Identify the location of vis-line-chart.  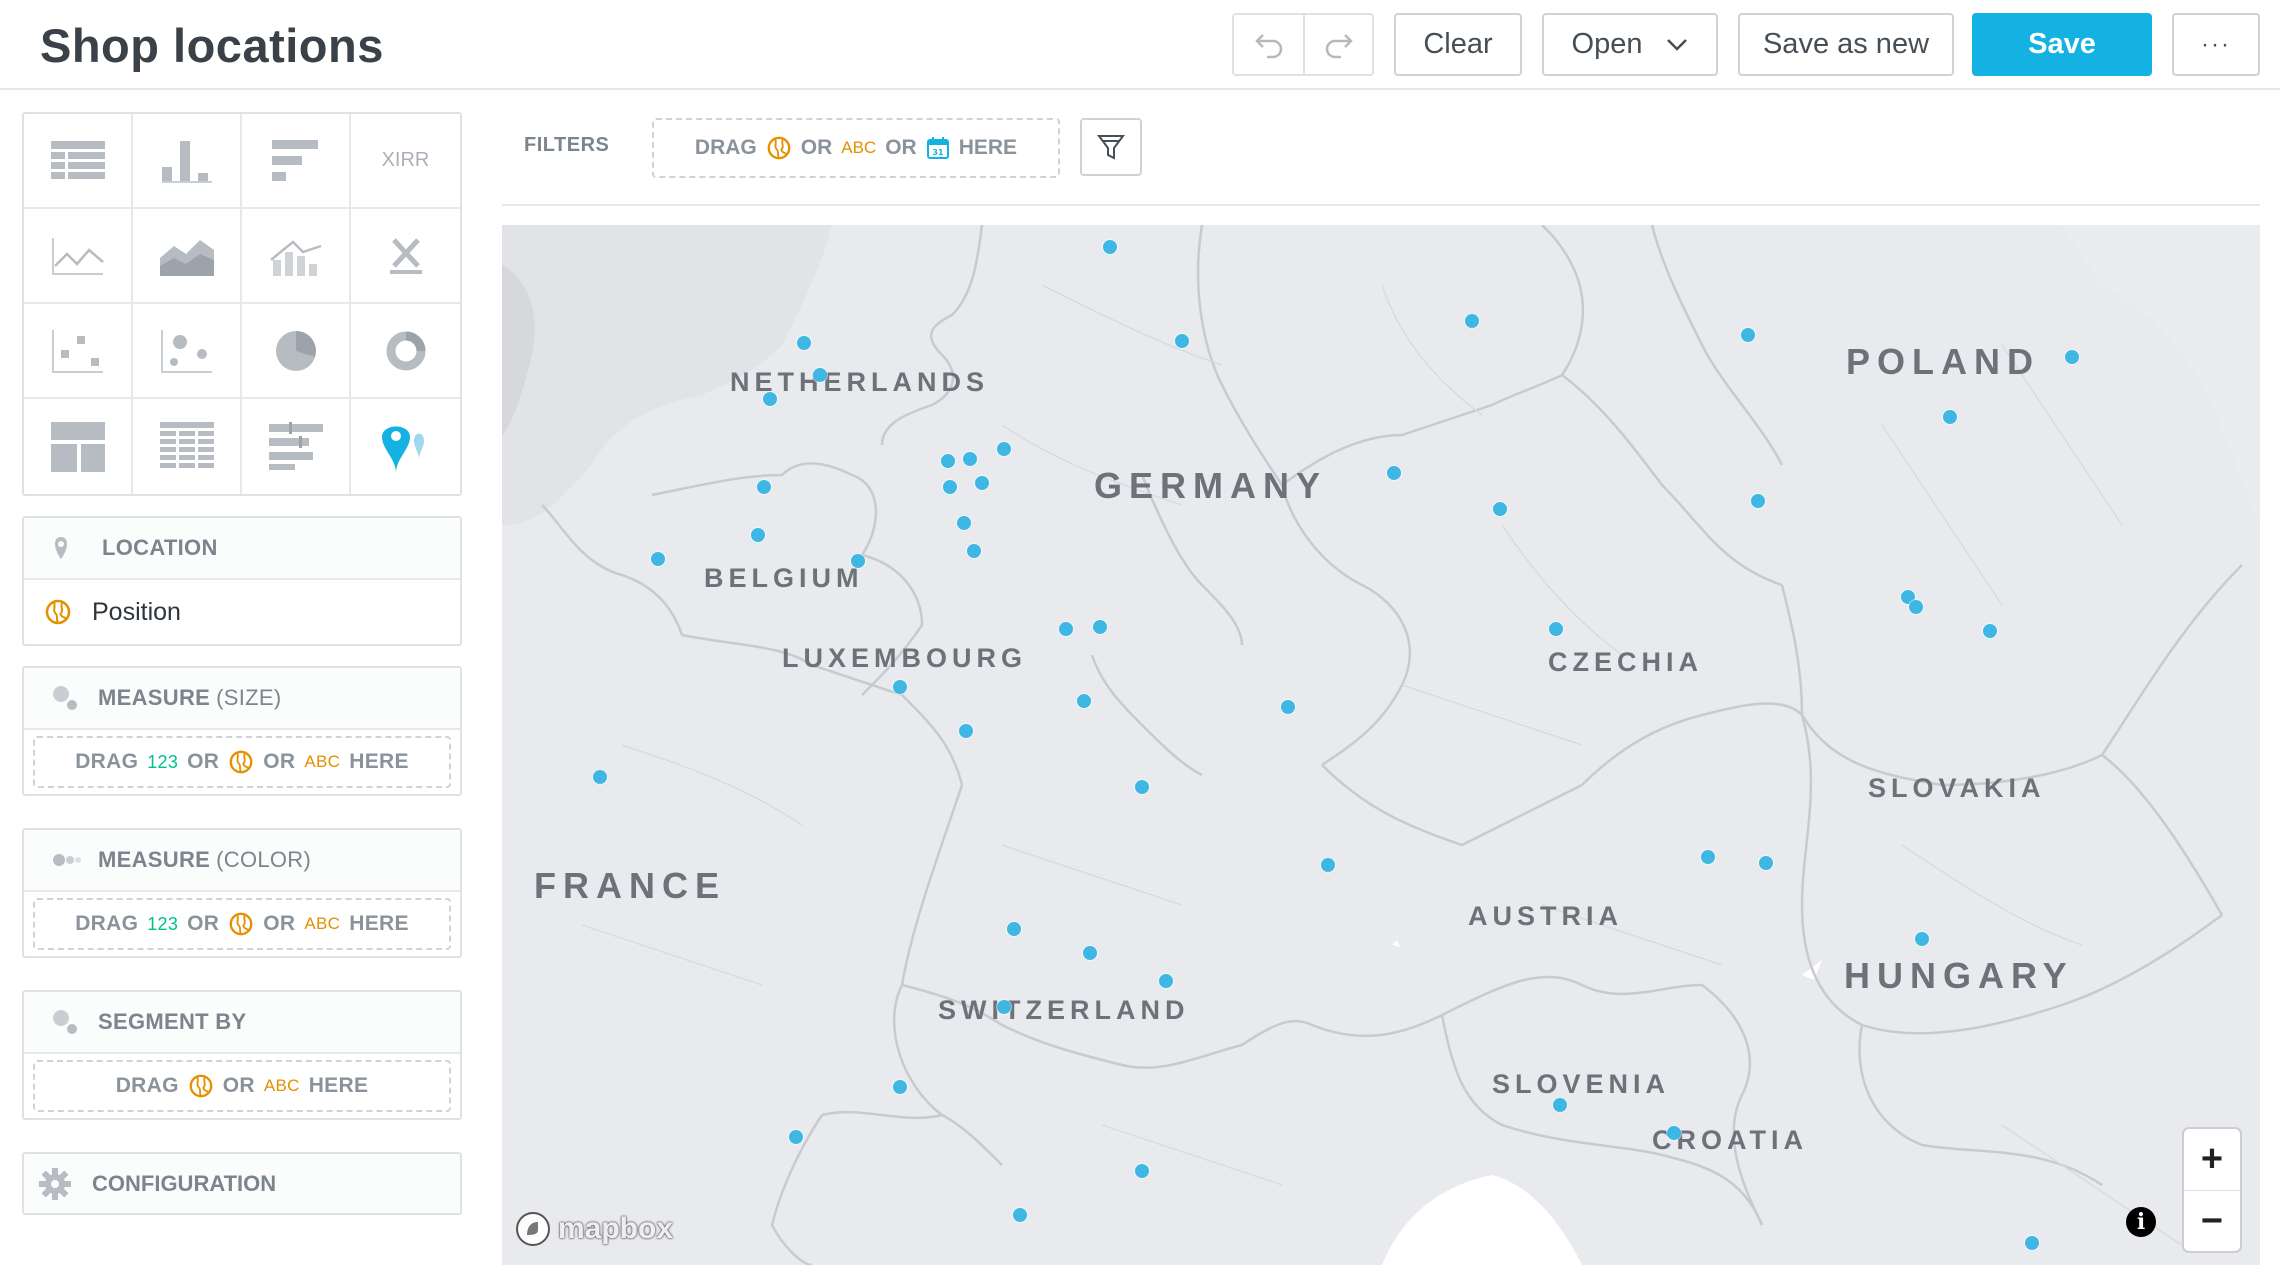
(78, 256).